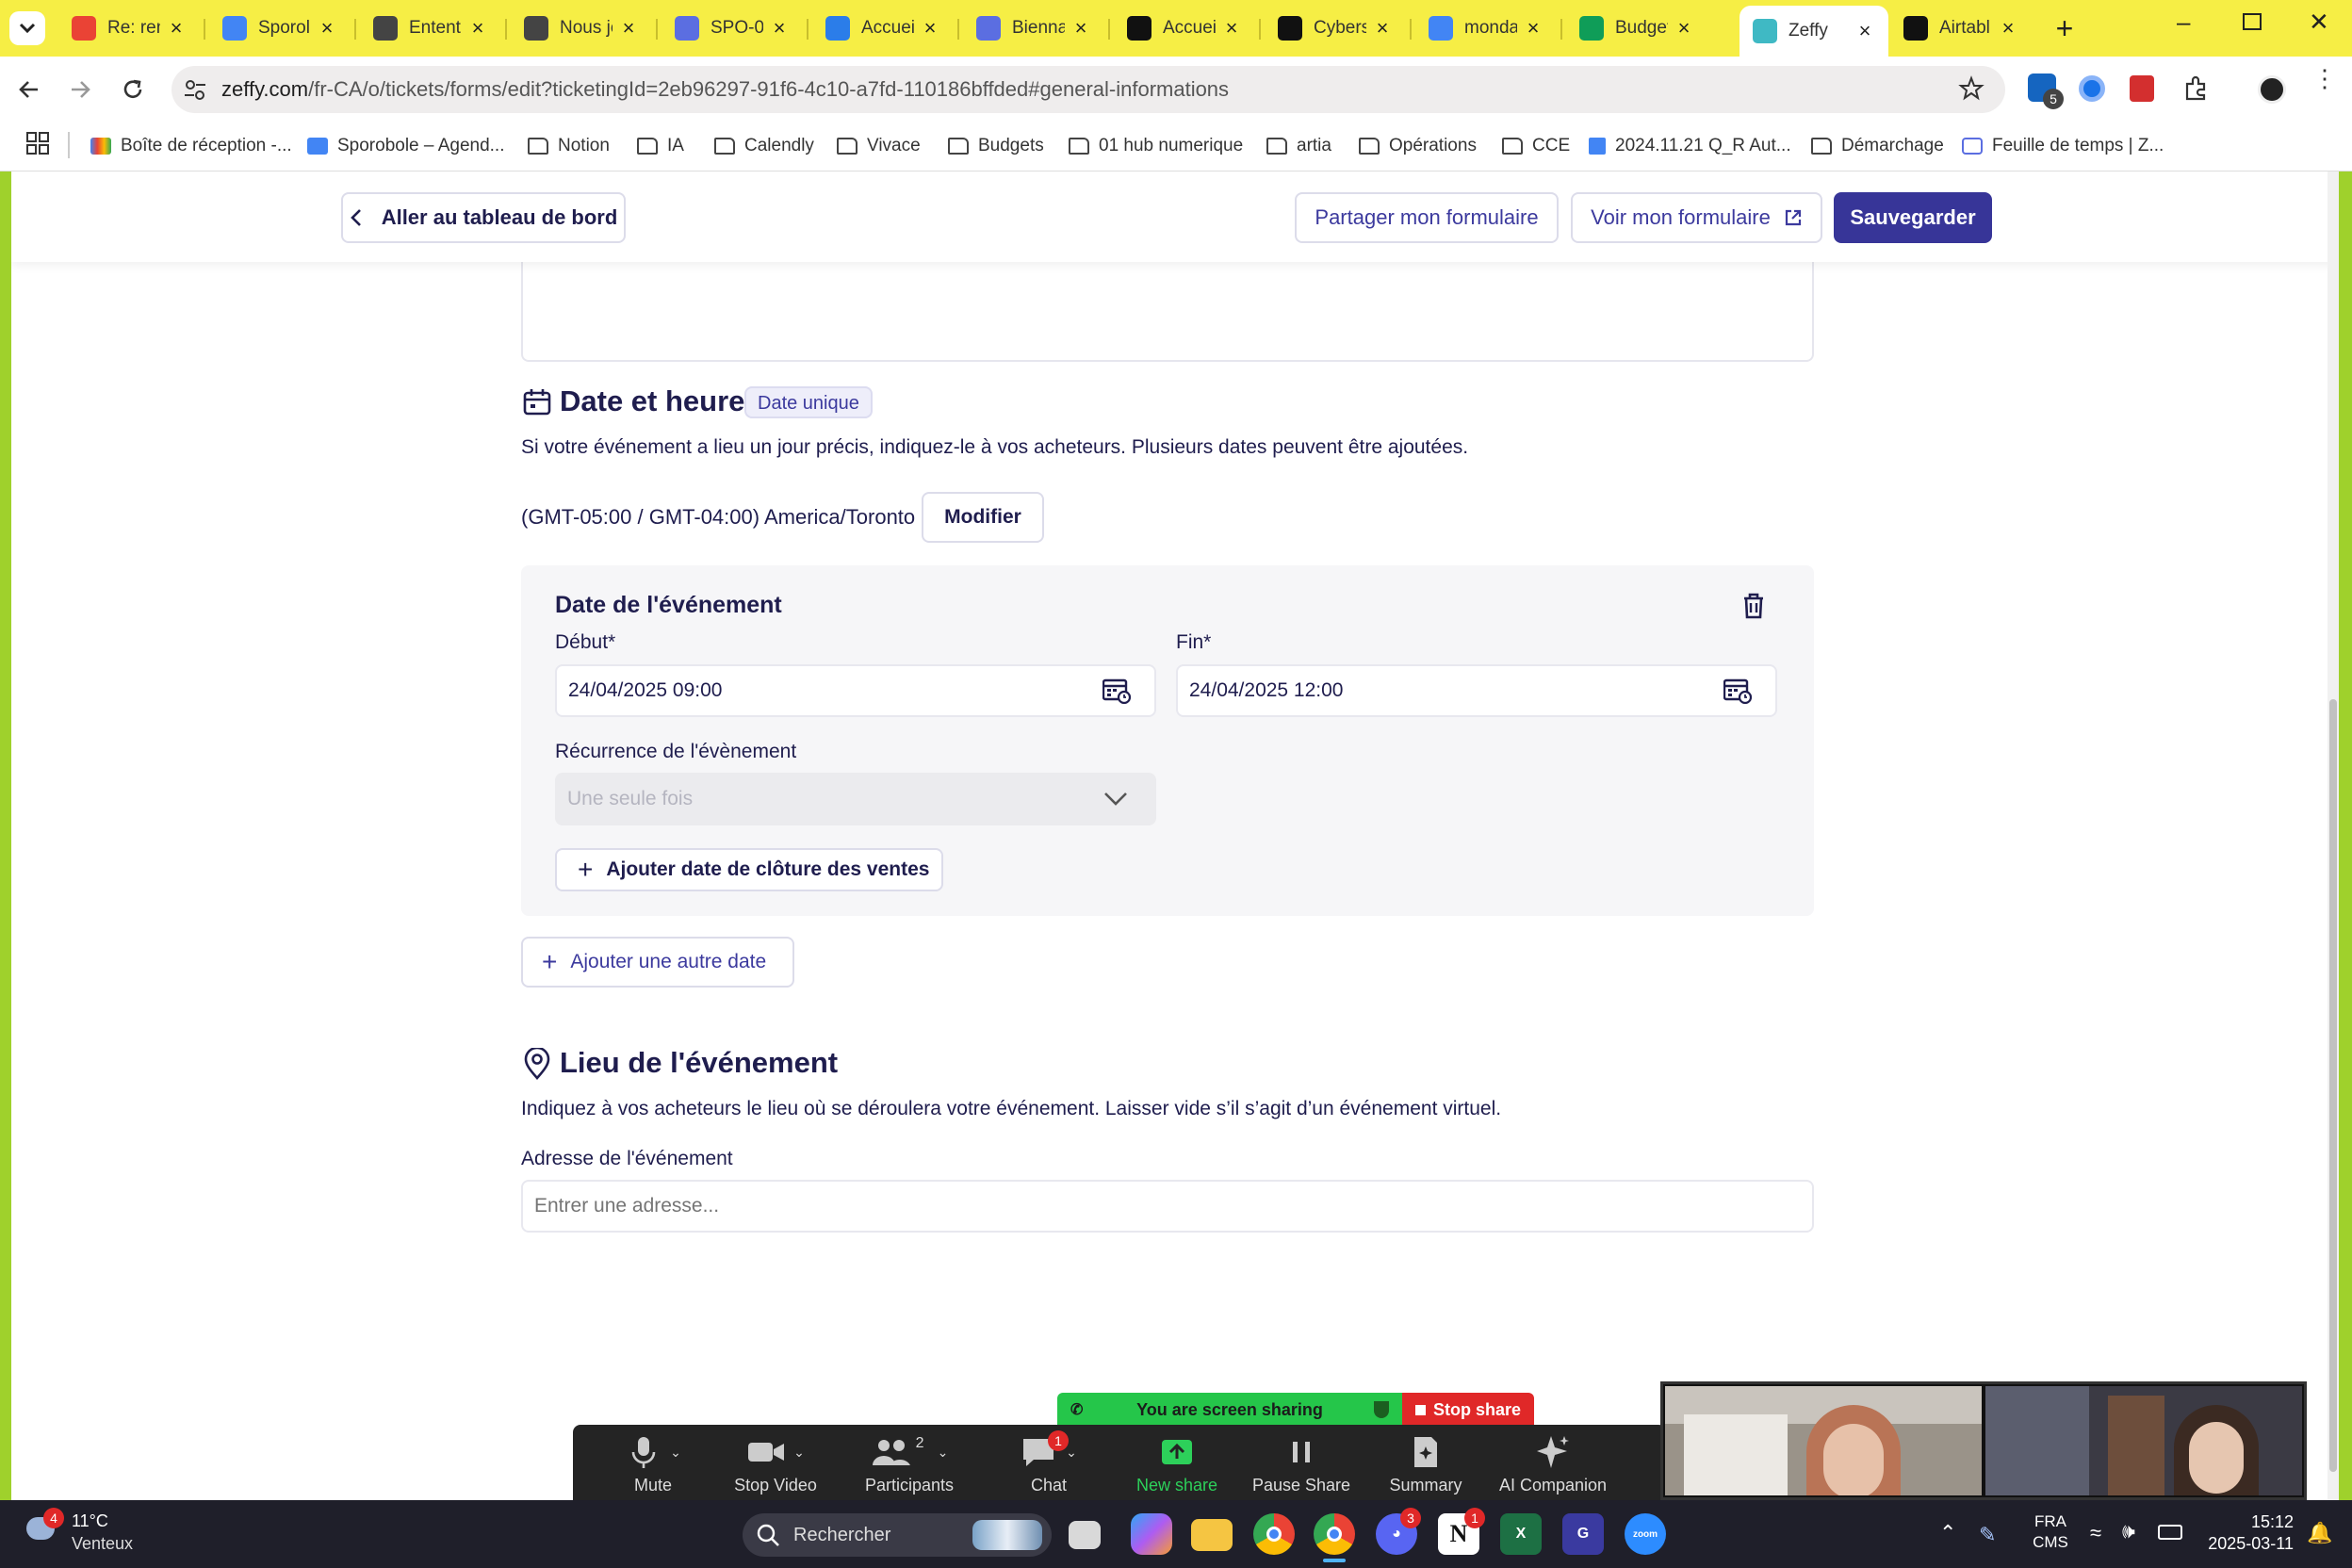 This screenshot has width=2352, height=1568. Describe the element at coordinates (1336, 28) in the screenshot. I see `tab-8: Cybers ×` at that location.